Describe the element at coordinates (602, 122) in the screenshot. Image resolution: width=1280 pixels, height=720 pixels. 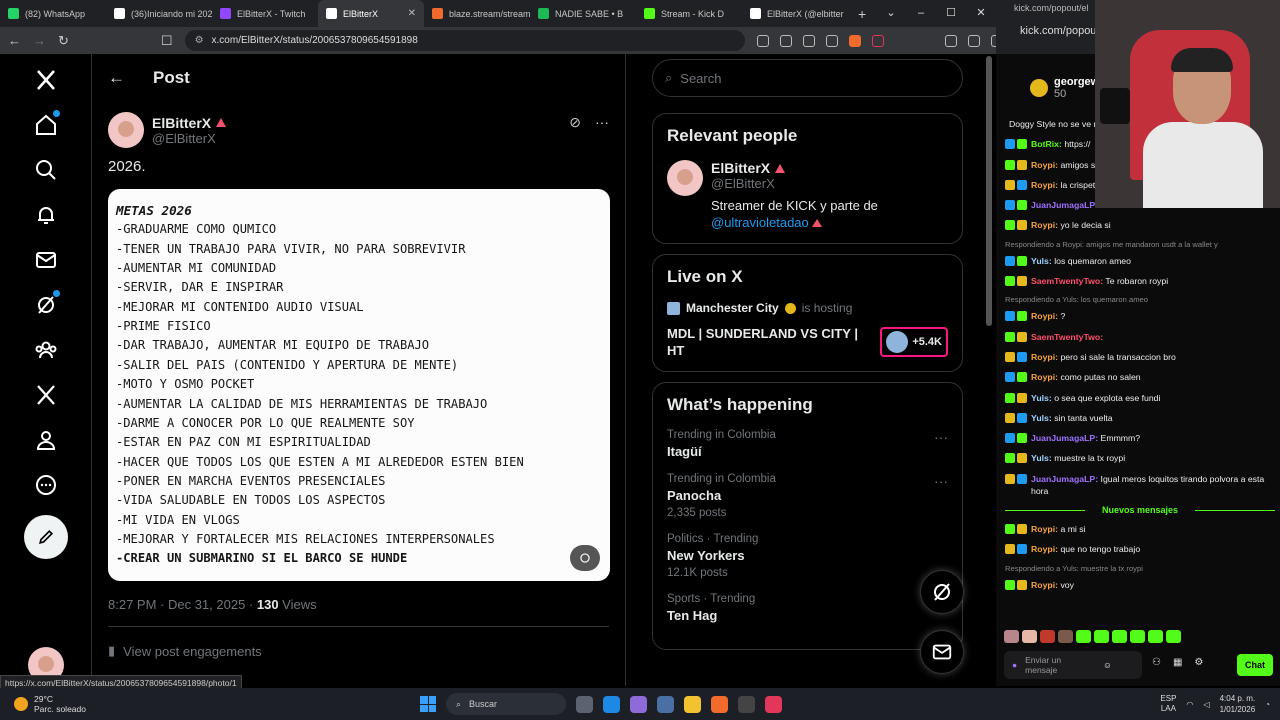
I see `post-more-icon: ···` at that location.